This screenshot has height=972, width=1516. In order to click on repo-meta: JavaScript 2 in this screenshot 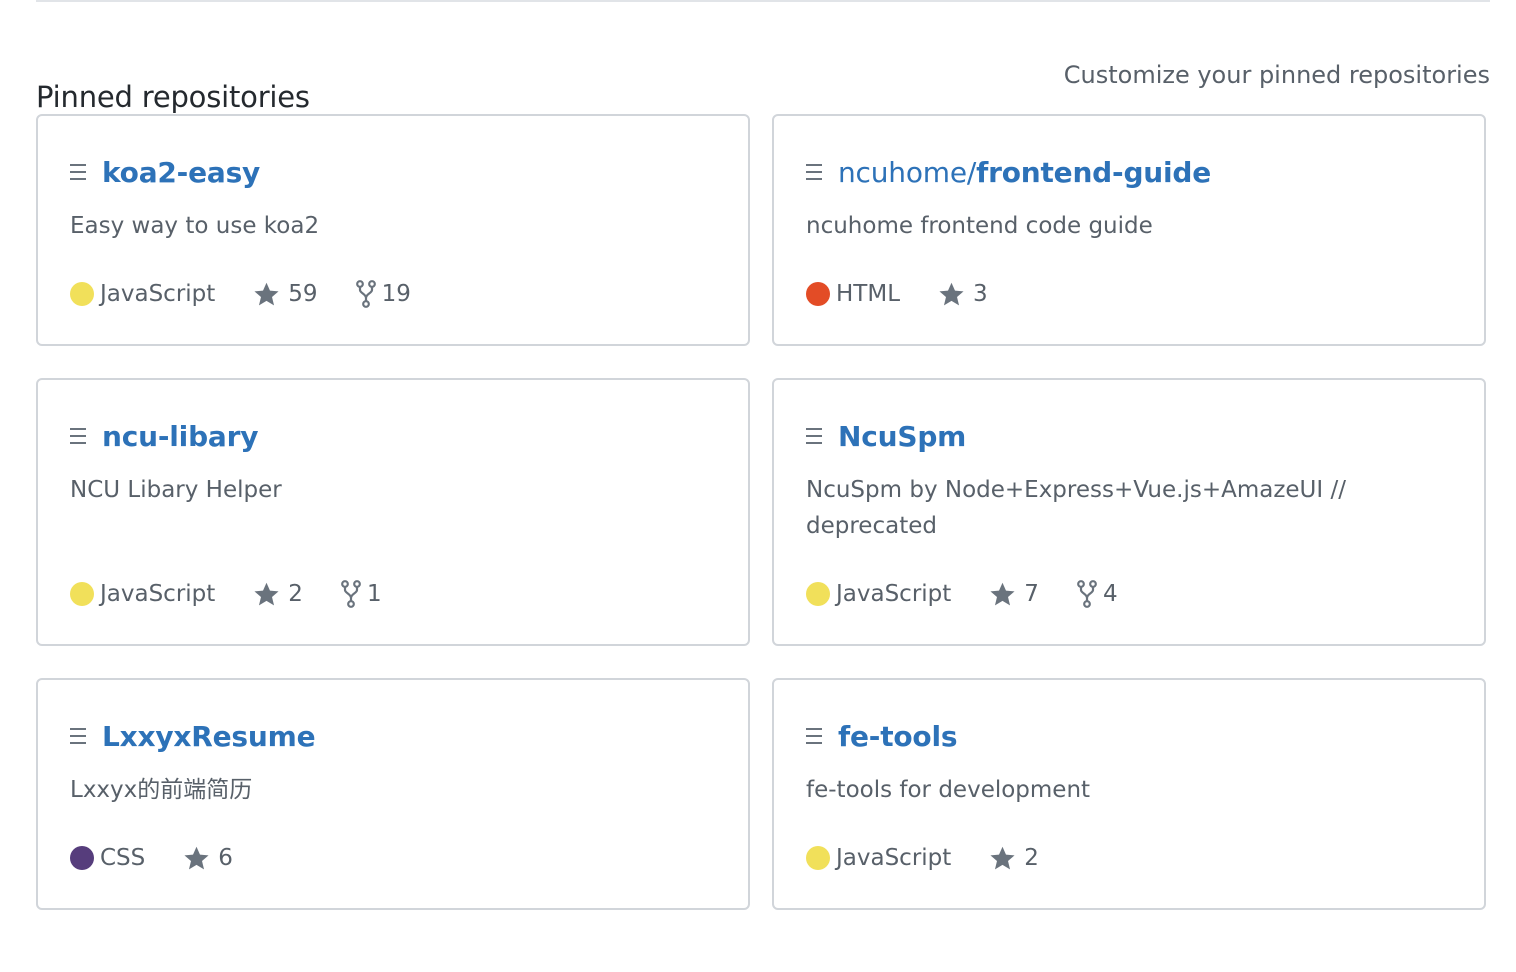, I will do `click(941, 858)`.